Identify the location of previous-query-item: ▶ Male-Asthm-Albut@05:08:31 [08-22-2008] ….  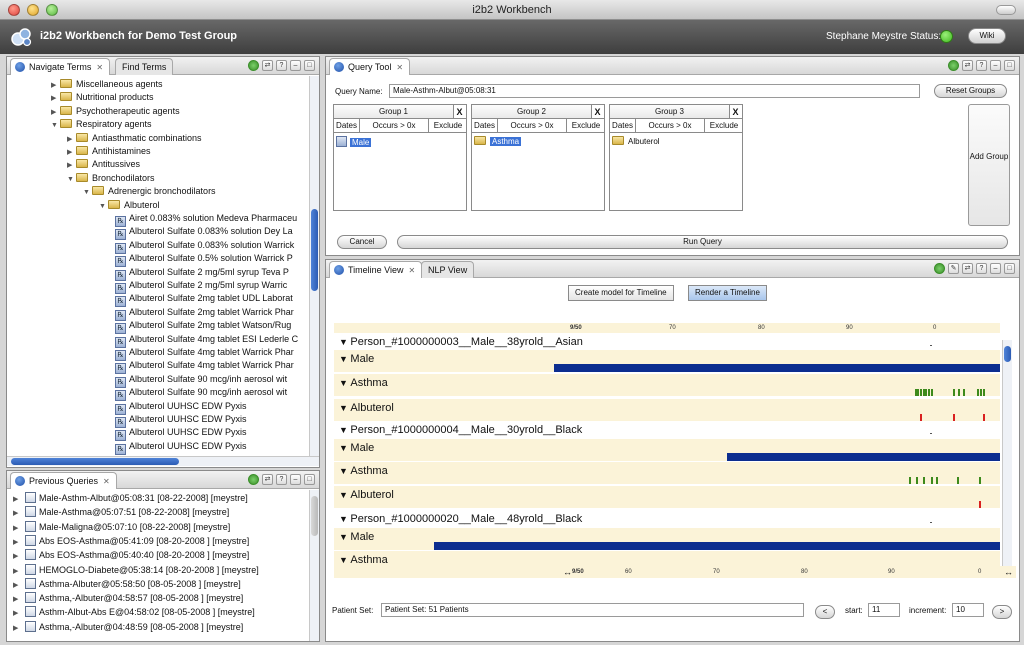
(130, 498).